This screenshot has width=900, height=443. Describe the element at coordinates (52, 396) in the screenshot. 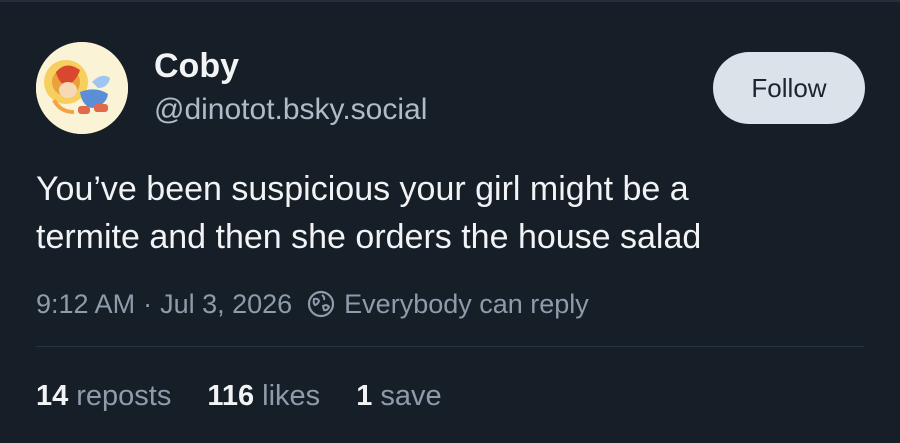

I see `reposts-count: 14` at that location.